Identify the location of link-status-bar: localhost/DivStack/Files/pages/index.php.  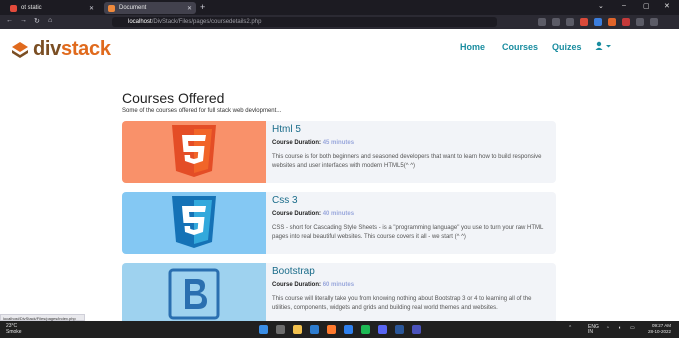
(42, 317).